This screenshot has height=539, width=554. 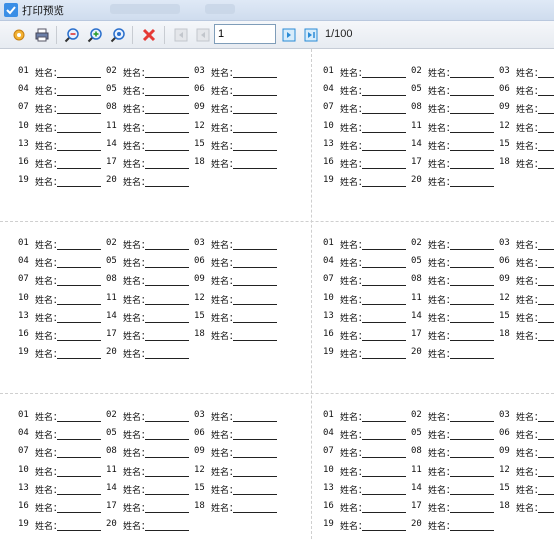 I want to click on page-number-input, so click(x=245, y=34).